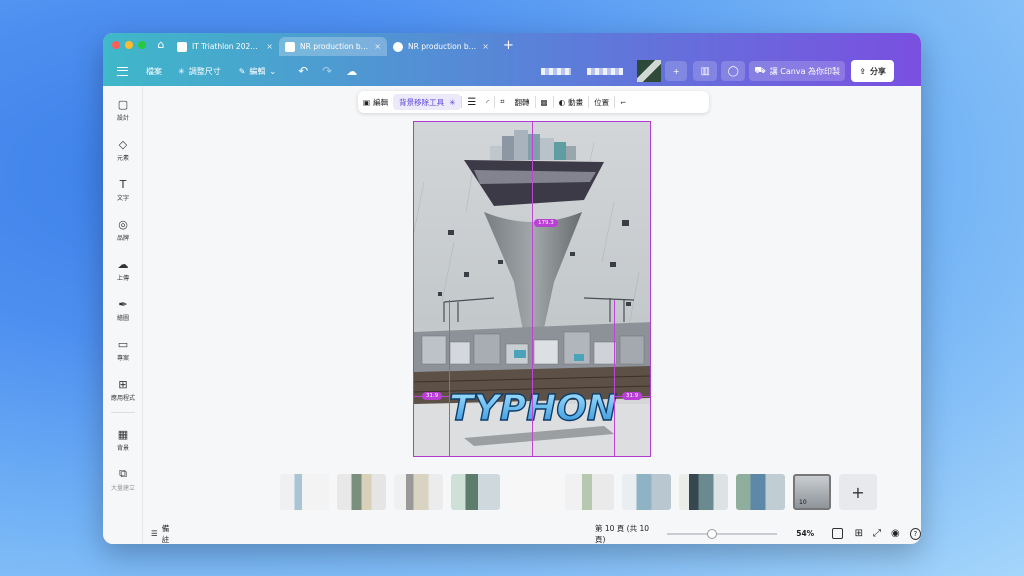 Image resolution: width=1024 pixels, height=576 pixels. I want to click on file-menu: 檔案, so click(154, 71).